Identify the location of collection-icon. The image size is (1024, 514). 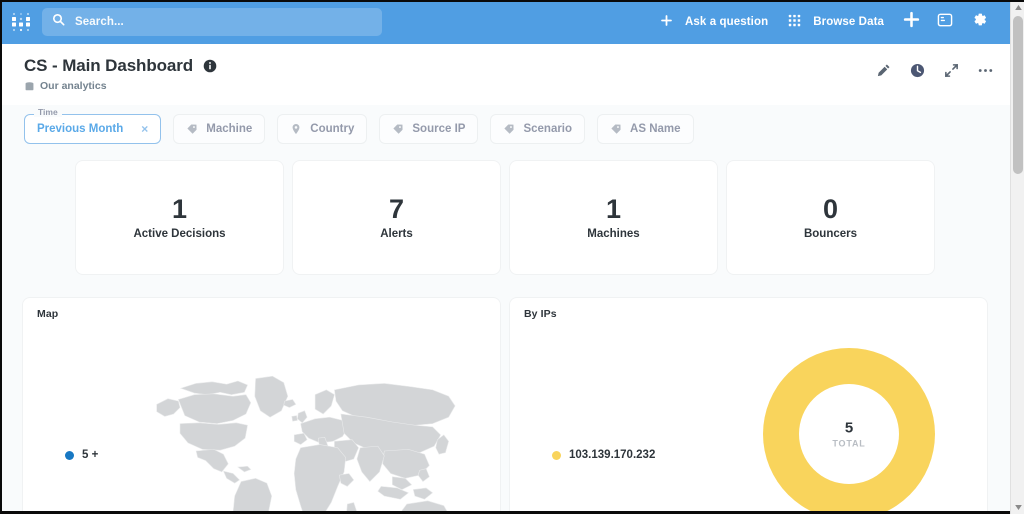
(29, 86).